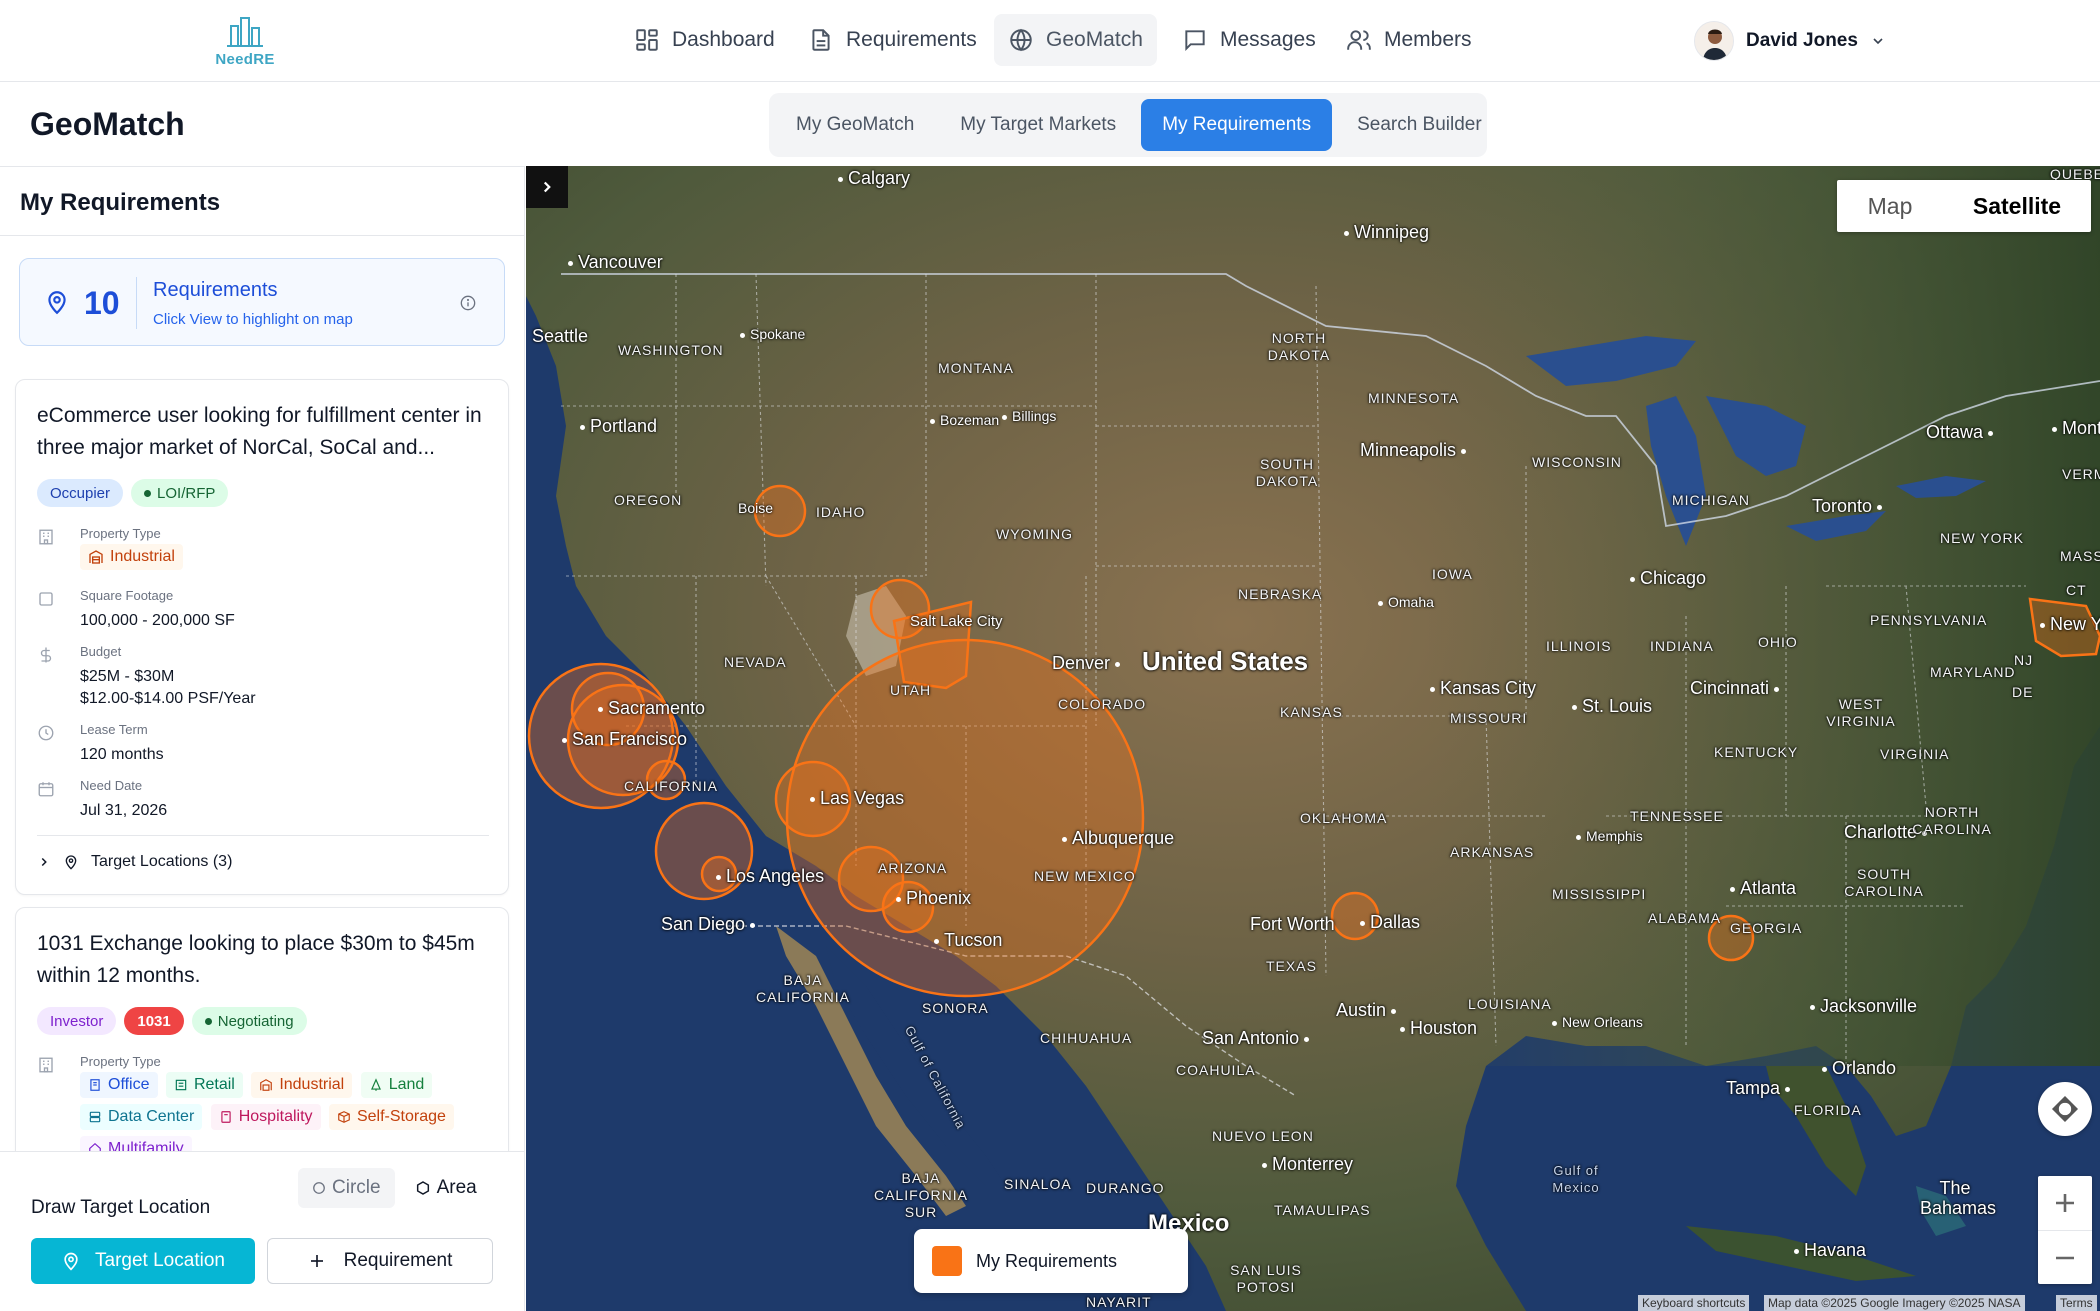 This screenshot has width=2100, height=1311. Describe the element at coordinates (1195, 41) in the screenshot. I see `message-icon` at that location.